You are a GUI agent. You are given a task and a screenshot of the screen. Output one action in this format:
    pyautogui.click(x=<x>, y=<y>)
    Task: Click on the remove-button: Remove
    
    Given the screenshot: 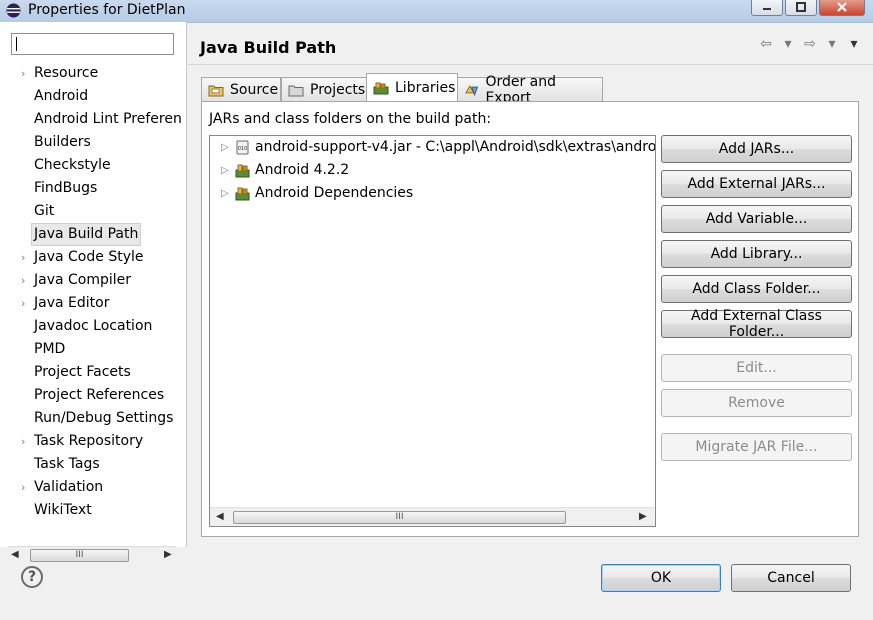 What is the action you would take?
    pyautogui.click(x=756, y=403)
    